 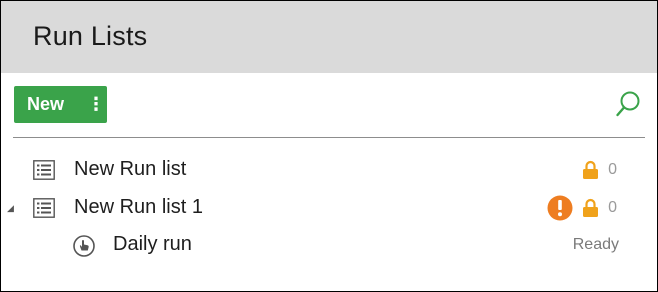 I want to click on hand-pointer-icon, so click(x=84, y=246).